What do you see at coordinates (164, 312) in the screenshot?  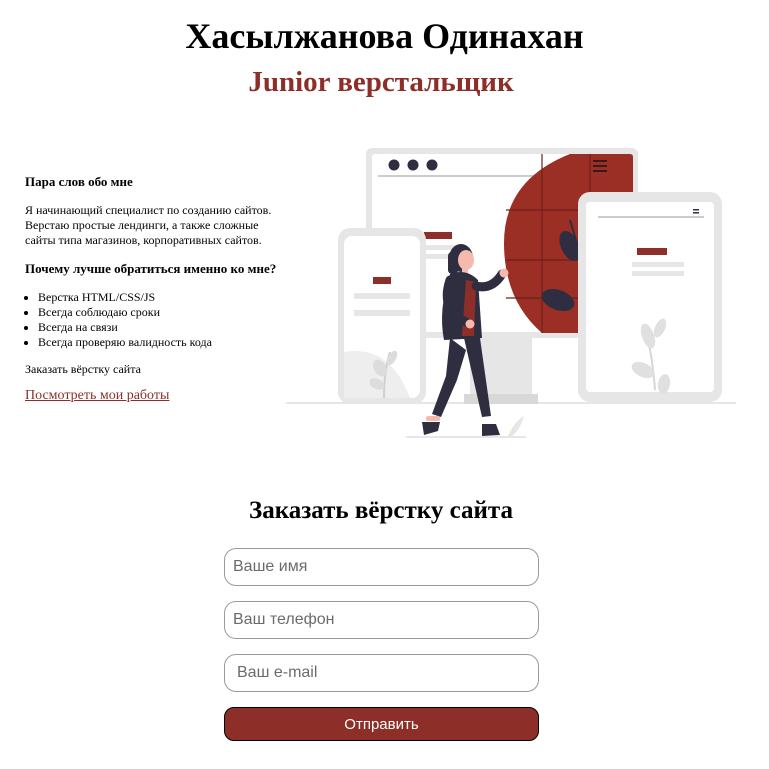 I see `list-item: Всегда соблюдаю сроки` at bounding box center [164, 312].